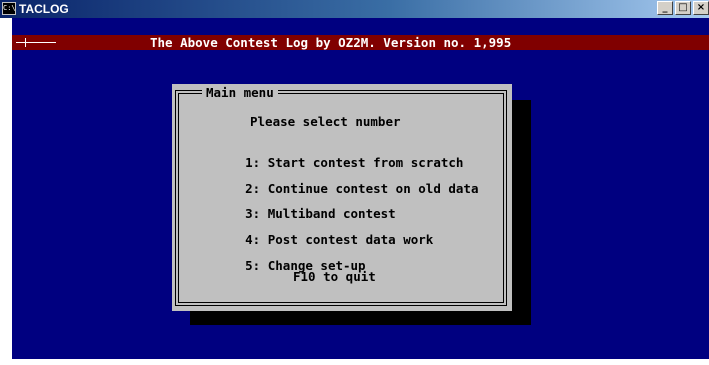 The height and width of the screenshot is (365, 709). What do you see at coordinates (240, 92) in the screenshot?
I see `menu-title: Main menu` at bounding box center [240, 92].